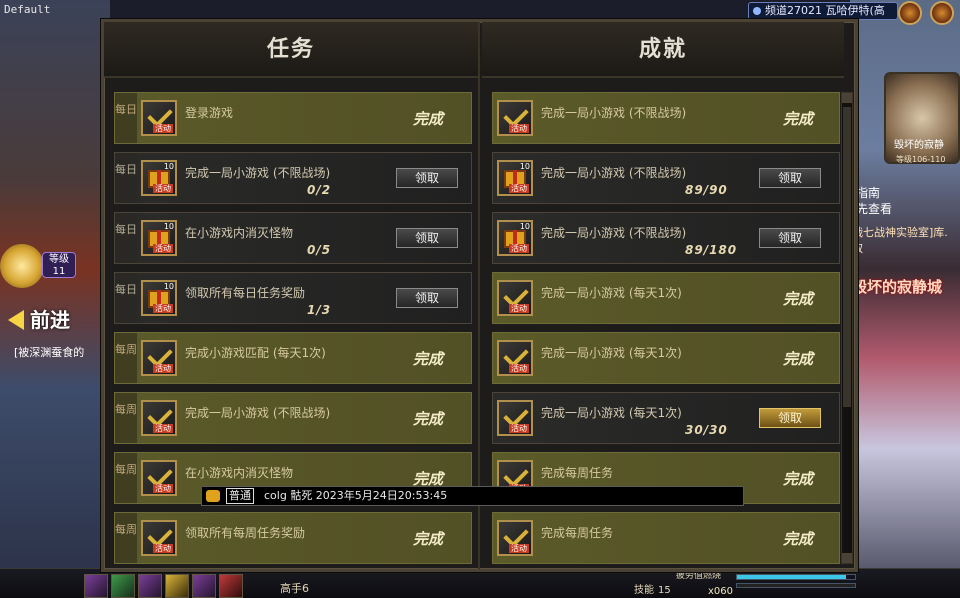 The height and width of the screenshot is (598, 960). I want to click on row-title: 完成小游戏匹配 (每天1次), so click(255, 353).